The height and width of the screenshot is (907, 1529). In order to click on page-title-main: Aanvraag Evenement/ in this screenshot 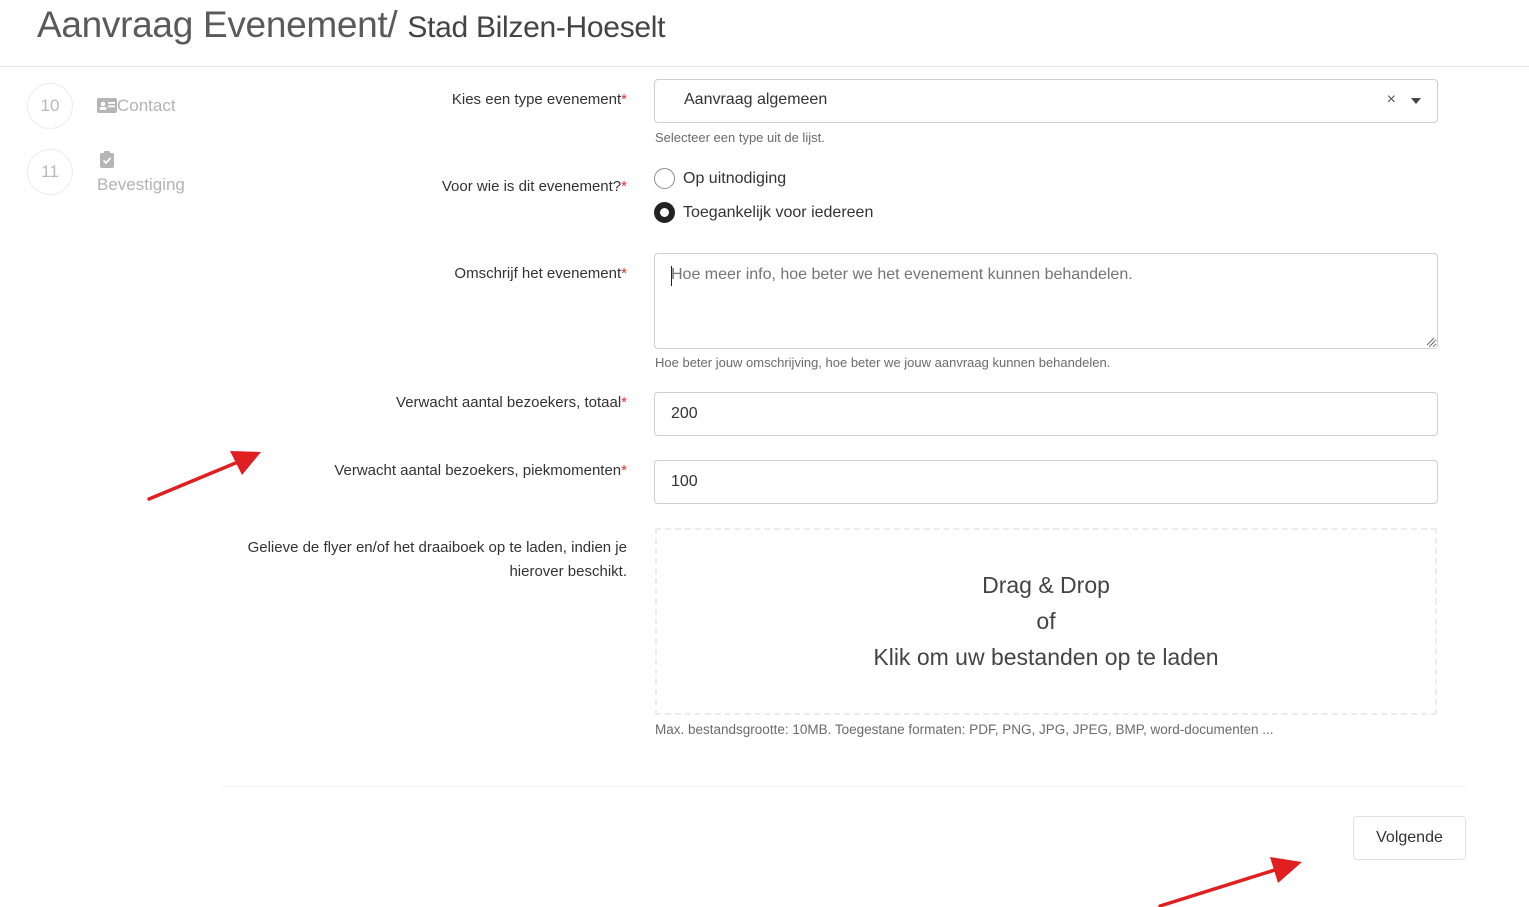, I will do `click(217, 24)`.